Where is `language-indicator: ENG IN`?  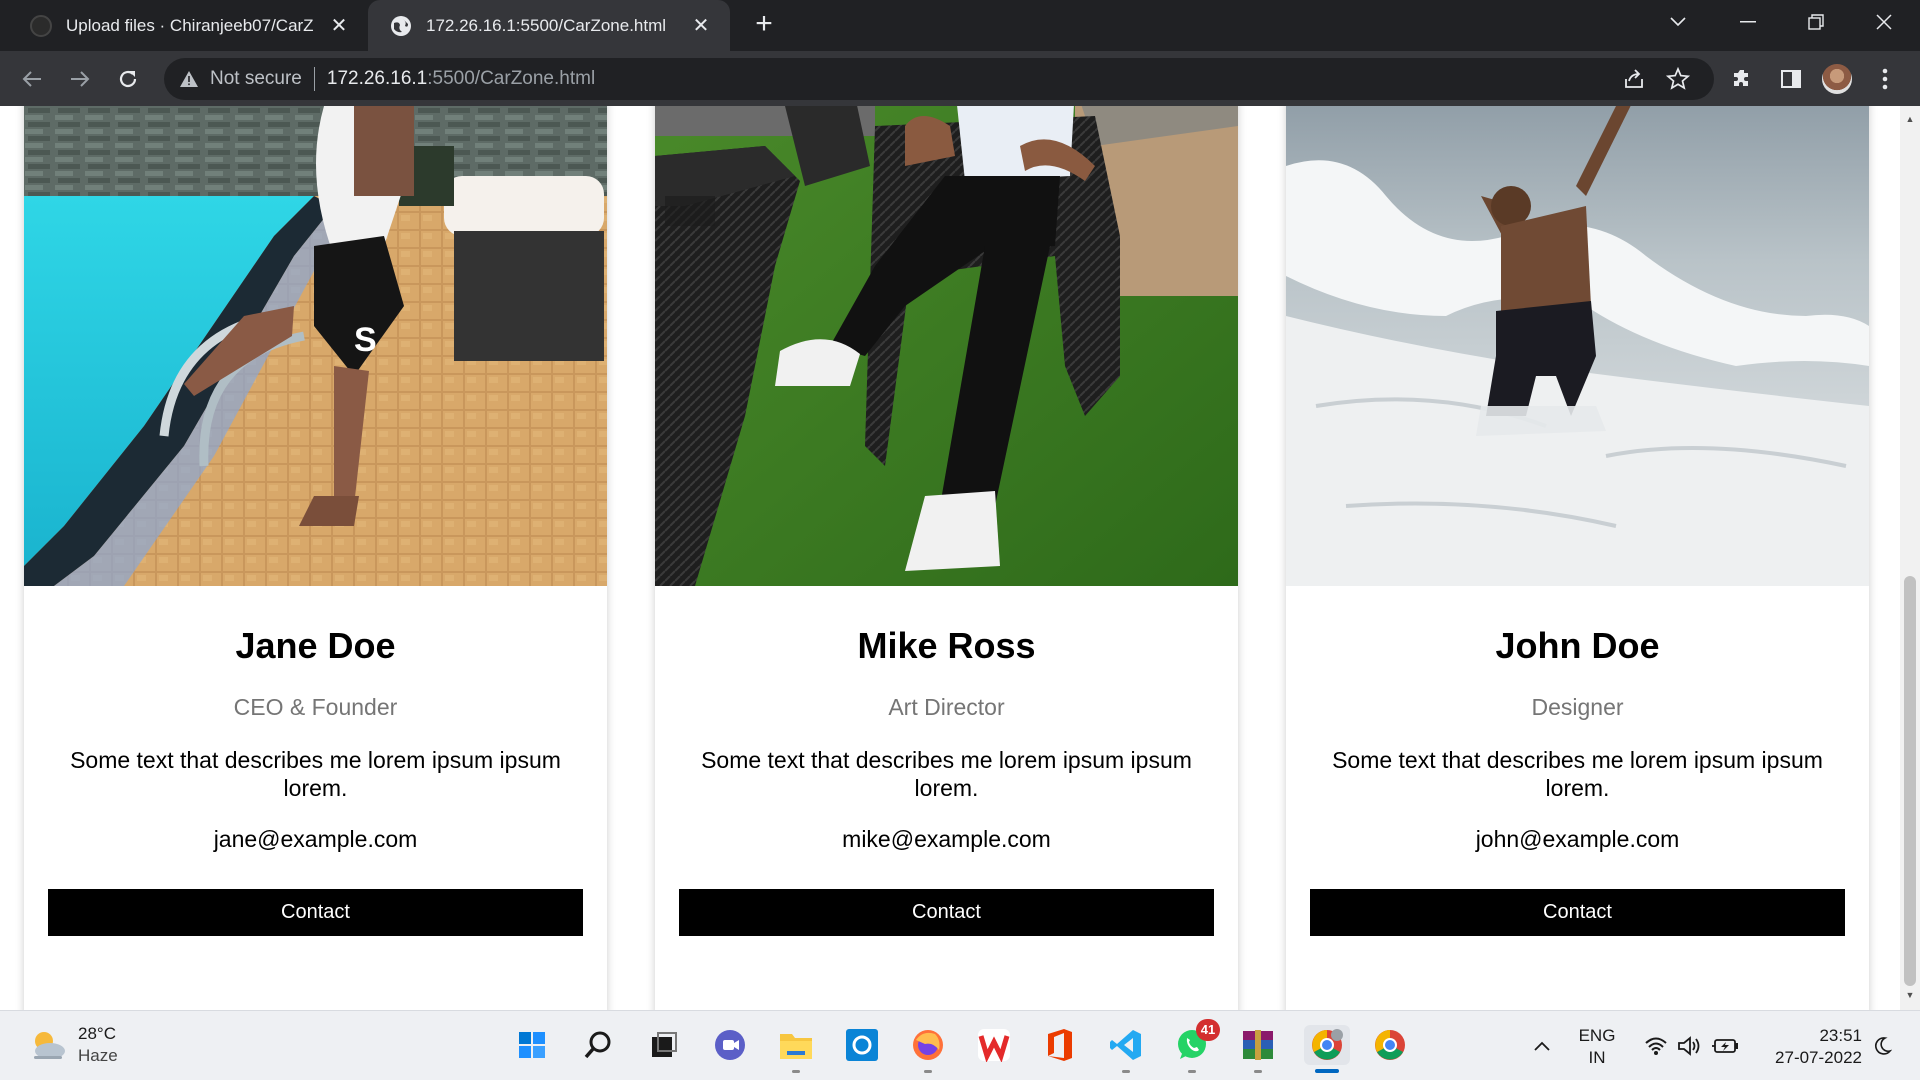
language-indicator: ENG IN is located at coordinates (1597, 1047).